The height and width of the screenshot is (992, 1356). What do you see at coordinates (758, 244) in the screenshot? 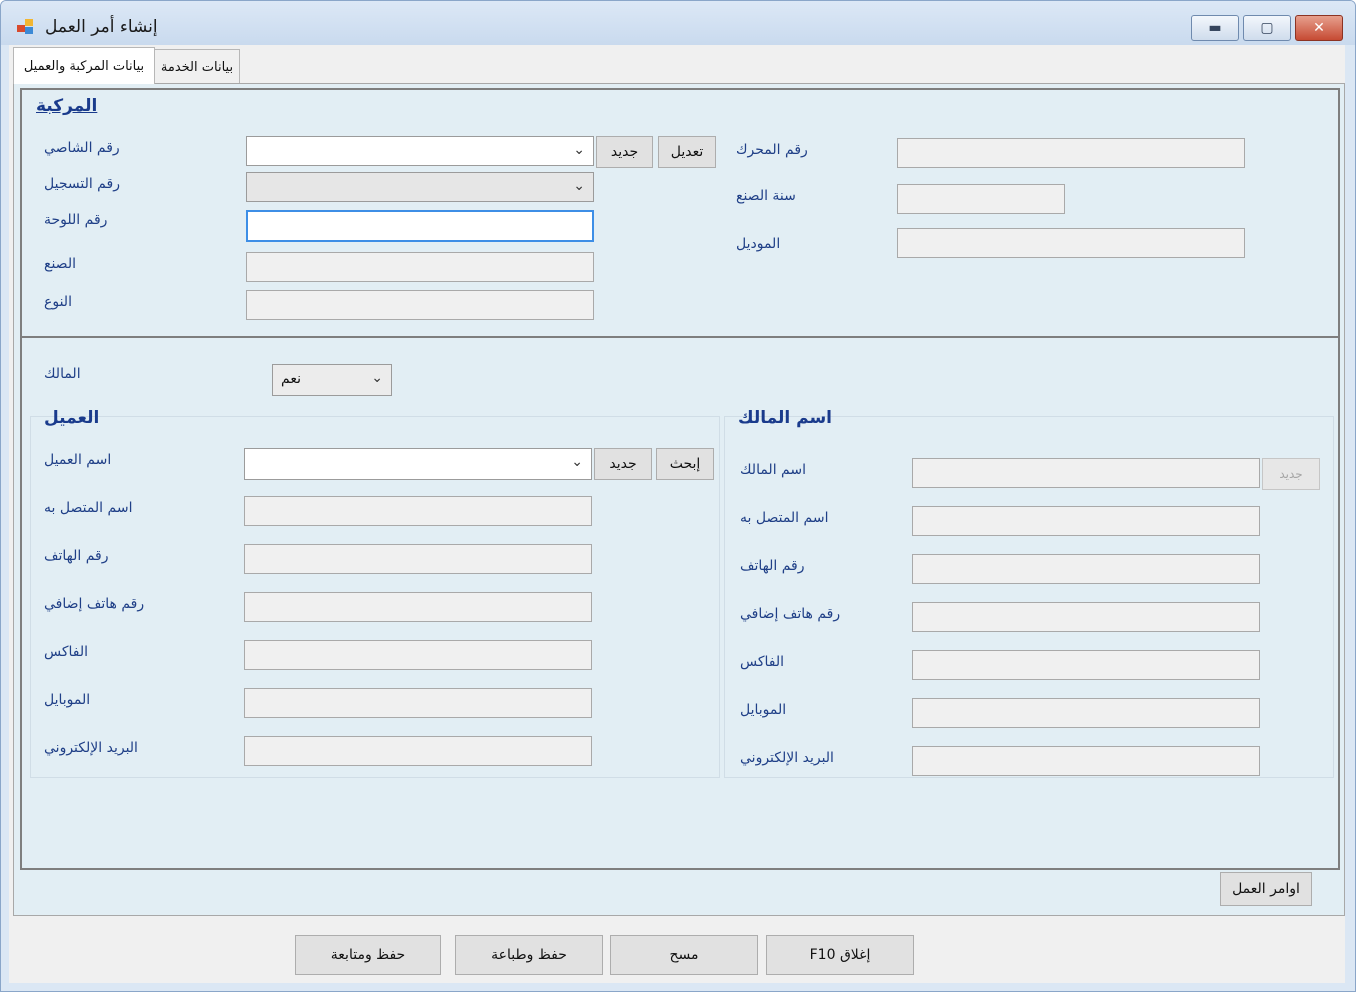
I see `model-label: الموديل` at bounding box center [758, 244].